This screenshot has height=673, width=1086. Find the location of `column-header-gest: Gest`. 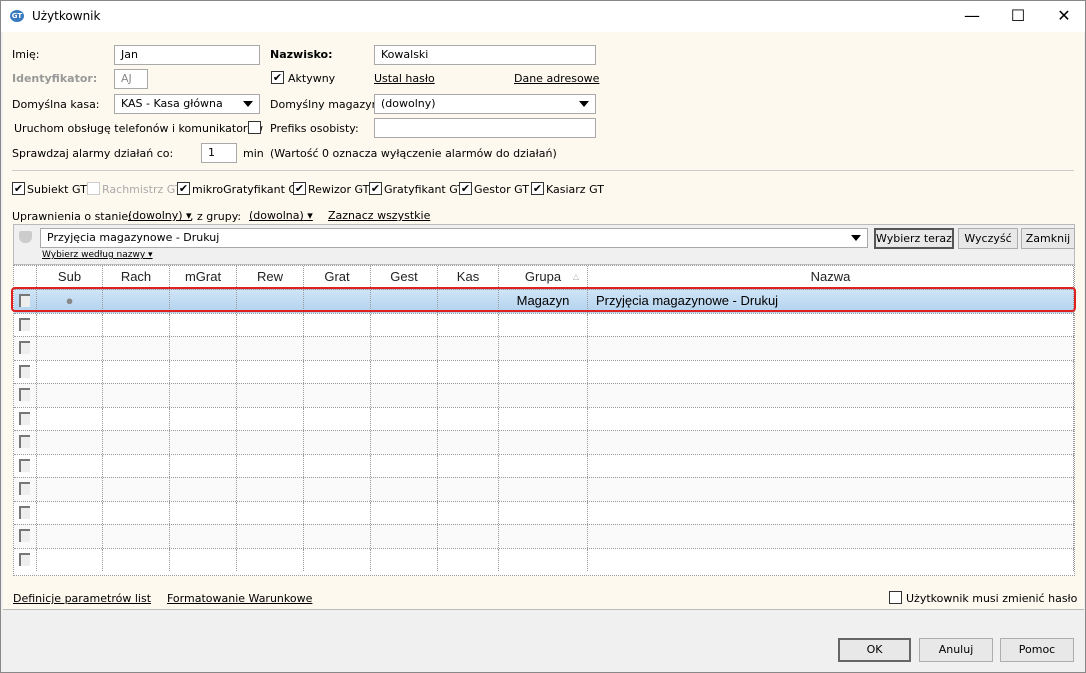

column-header-gest: Gest is located at coordinates (404, 277).